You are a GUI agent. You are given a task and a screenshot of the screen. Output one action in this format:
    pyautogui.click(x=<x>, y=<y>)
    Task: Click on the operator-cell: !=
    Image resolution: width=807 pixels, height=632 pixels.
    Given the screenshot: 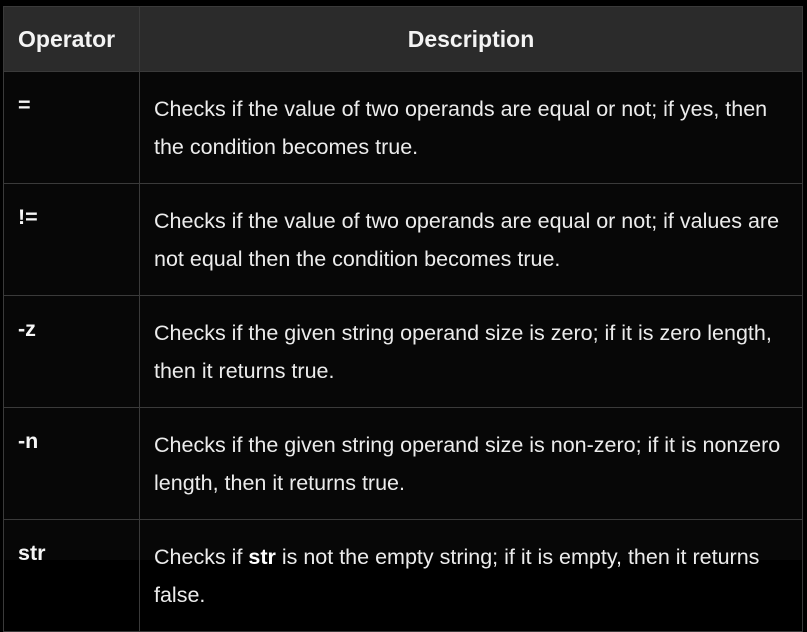 What is the action you would take?
    pyautogui.click(x=71, y=239)
    